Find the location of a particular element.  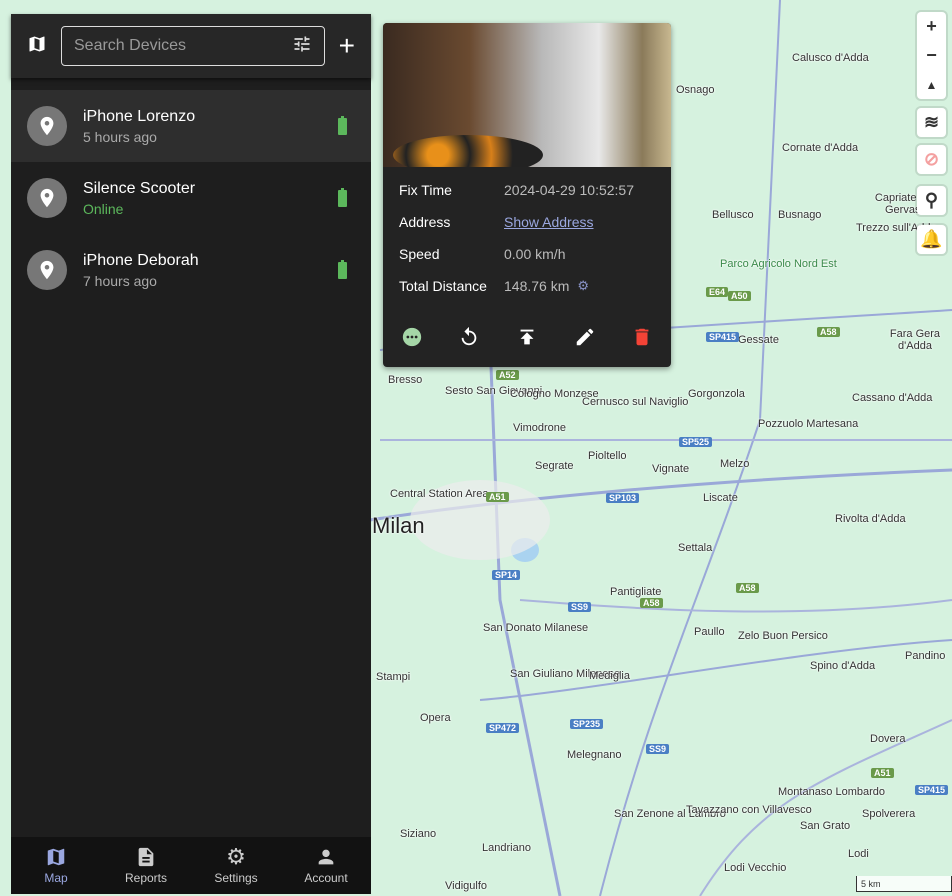

nav-settings: ⚙ Settings is located at coordinates (236, 865).